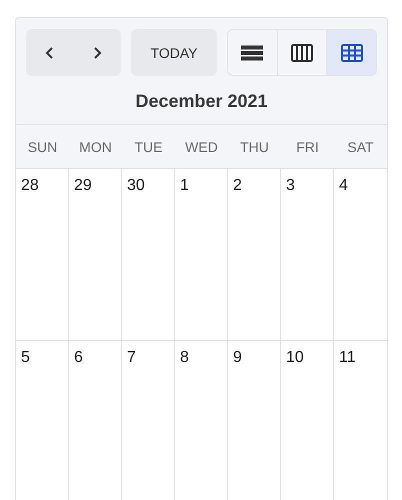 Image resolution: width=402 pixels, height=500 pixels. What do you see at coordinates (25, 357) in the screenshot?
I see `day-number: 5` at bounding box center [25, 357].